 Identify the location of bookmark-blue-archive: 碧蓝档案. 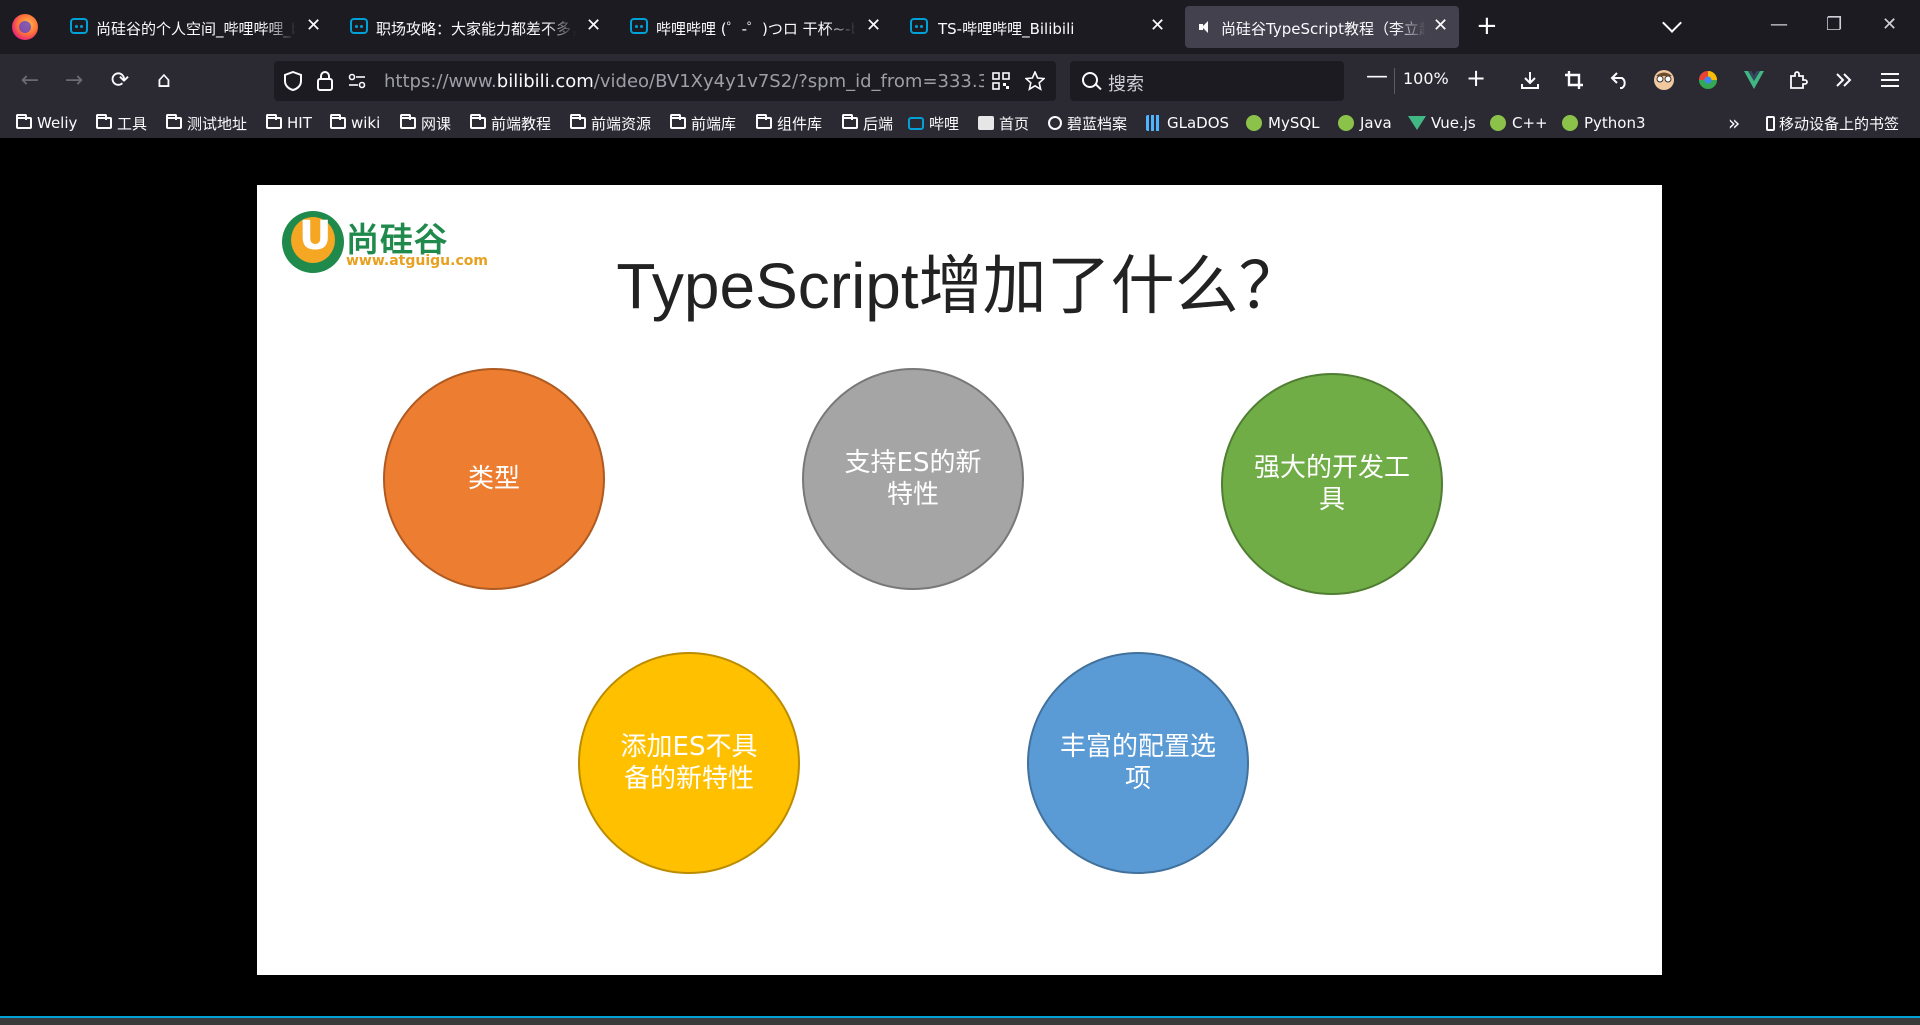
(1087, 123).